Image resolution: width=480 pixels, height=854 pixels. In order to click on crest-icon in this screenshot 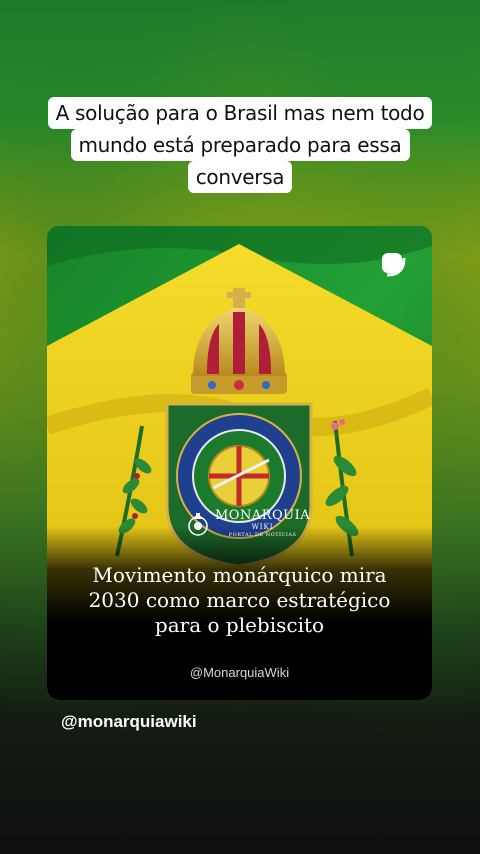, I will do `click(198, 524)`.